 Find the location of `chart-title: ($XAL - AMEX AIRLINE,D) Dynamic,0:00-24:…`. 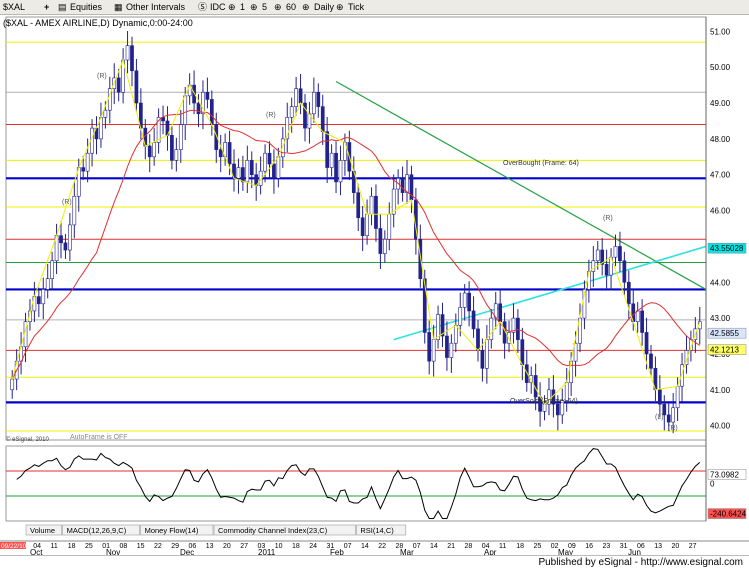

chart-title: ($XAL - AMEX AIRLINE,D) Dynamic,0:00-24:… is located at coordinates (98, 23).